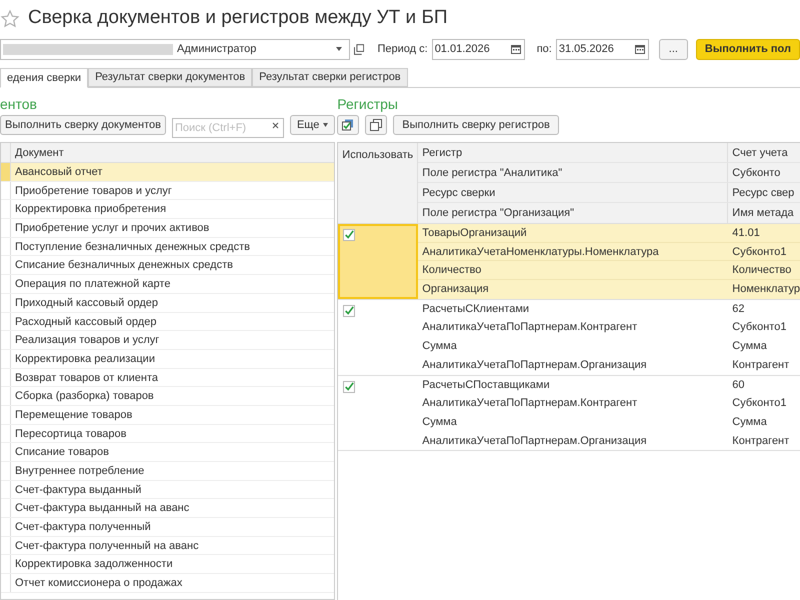 Image resolution: width=800 pixels, height=600 pixels. Describe the element at coordinates (58, 172) in the screenshot. I see `table-cell-text: Авансовый отчет` at that location.